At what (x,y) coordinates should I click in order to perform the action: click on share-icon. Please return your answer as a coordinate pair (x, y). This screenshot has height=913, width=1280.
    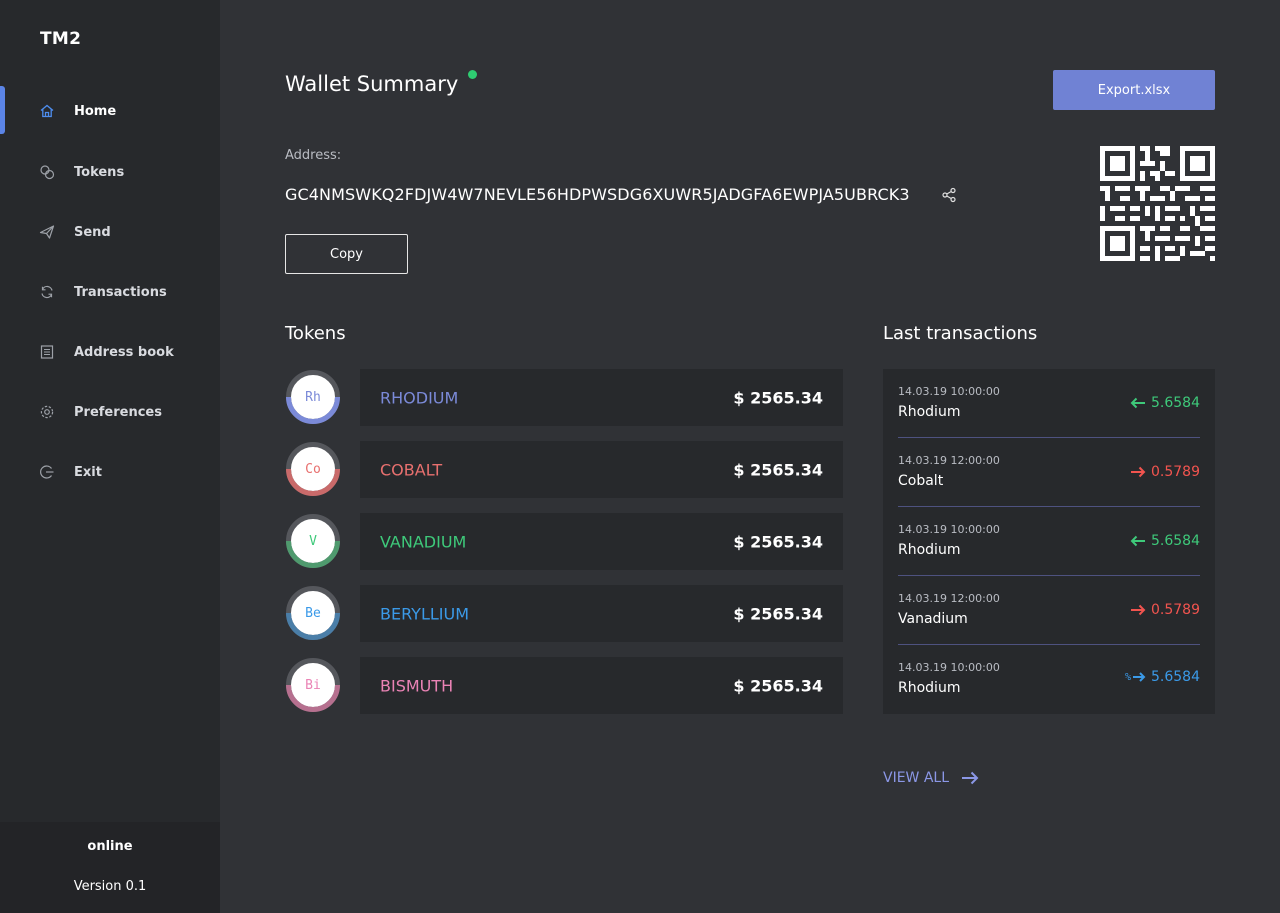
    Looking at the image, I should click on (949, 195).